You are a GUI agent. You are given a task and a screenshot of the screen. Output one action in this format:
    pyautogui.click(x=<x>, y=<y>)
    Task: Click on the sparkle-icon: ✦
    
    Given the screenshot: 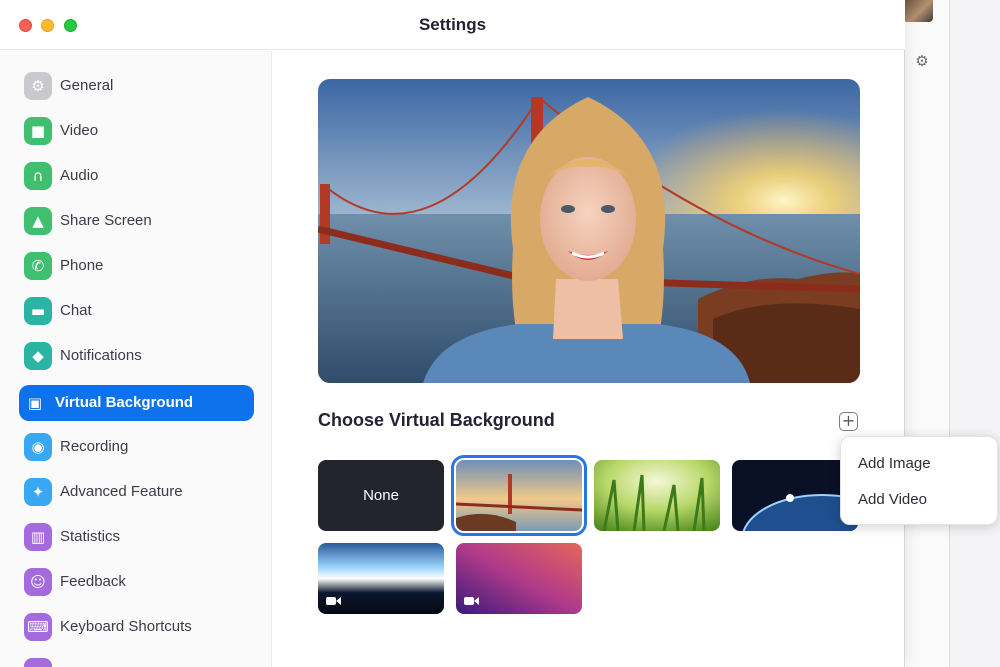 What is the action you would take?
    pyautogui.click(x=38, y=492)
    